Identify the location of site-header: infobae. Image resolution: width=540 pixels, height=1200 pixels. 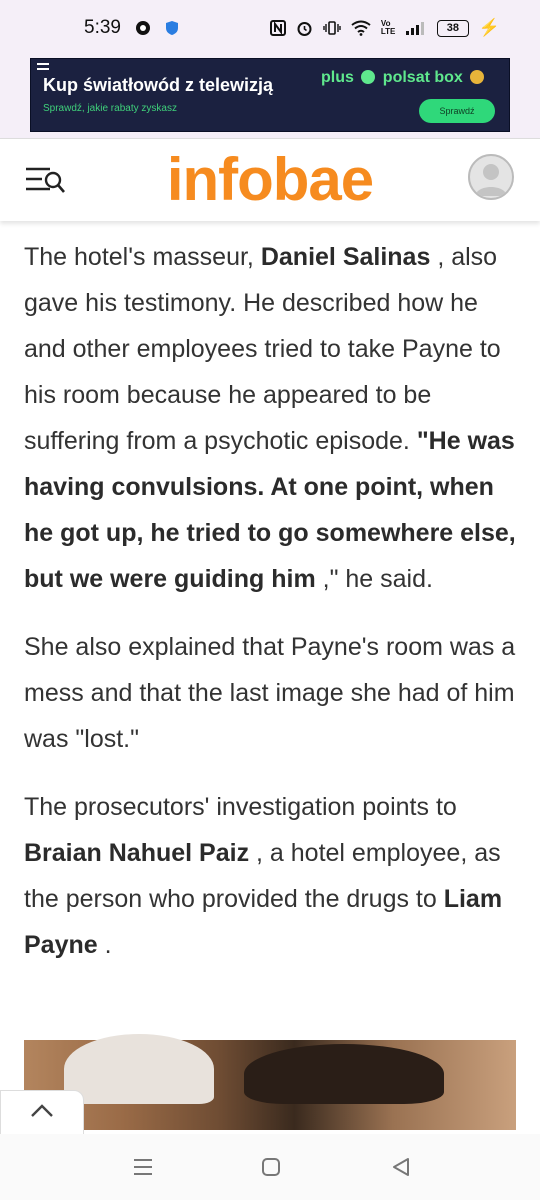
(270, 179).